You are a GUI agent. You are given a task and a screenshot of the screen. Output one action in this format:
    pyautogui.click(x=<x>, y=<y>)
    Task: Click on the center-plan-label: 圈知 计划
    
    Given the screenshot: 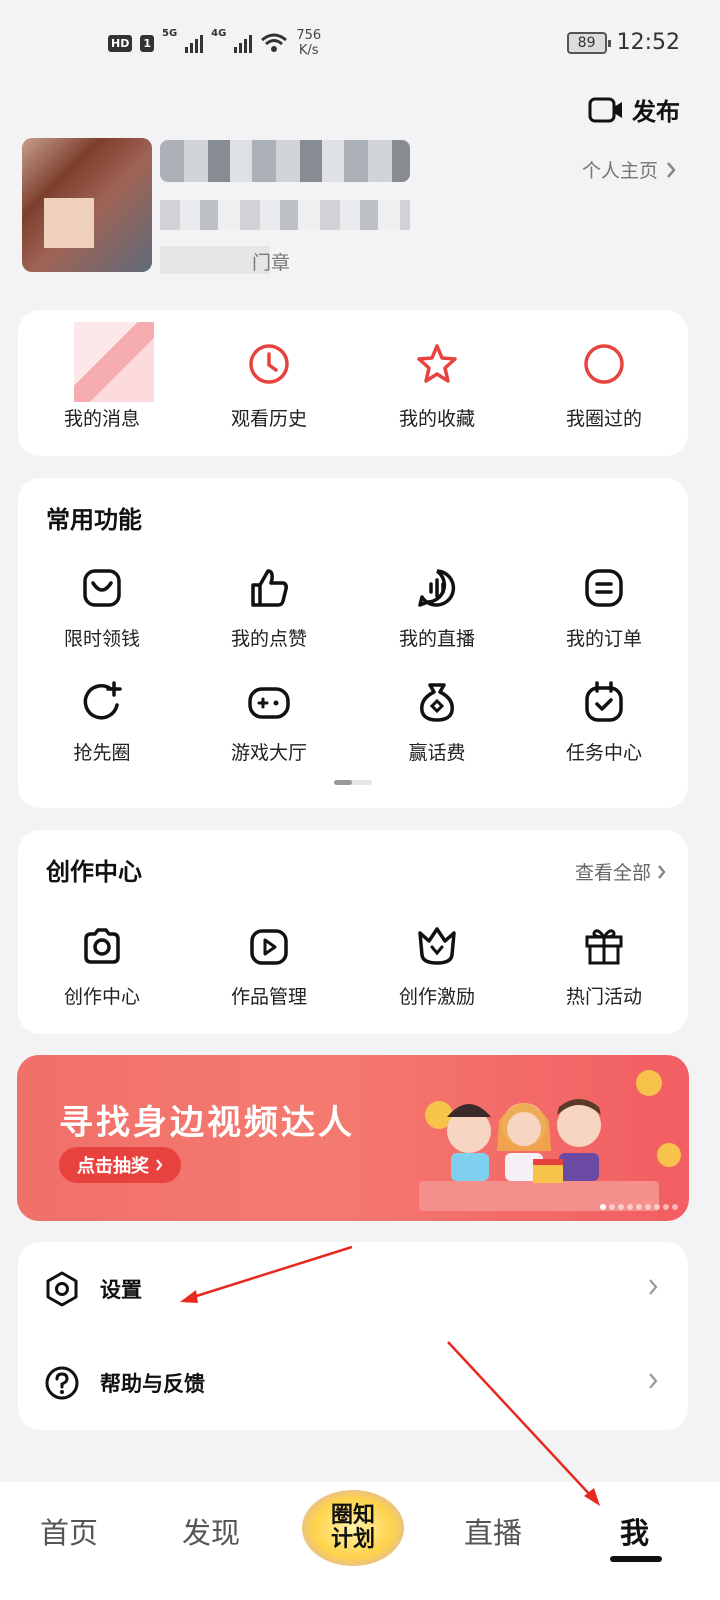 What is the action you would take?
    pyautogui.click(x=352, y=1527)
    